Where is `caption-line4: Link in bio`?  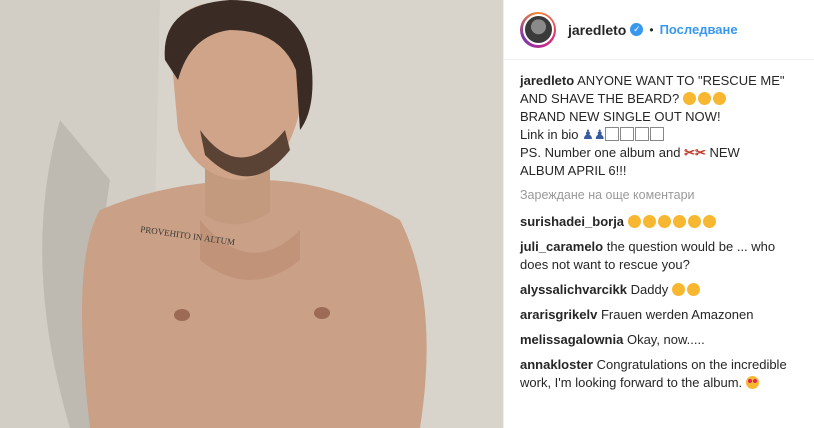
caption-line4: Link in bio is located at coordinates (549, 134).